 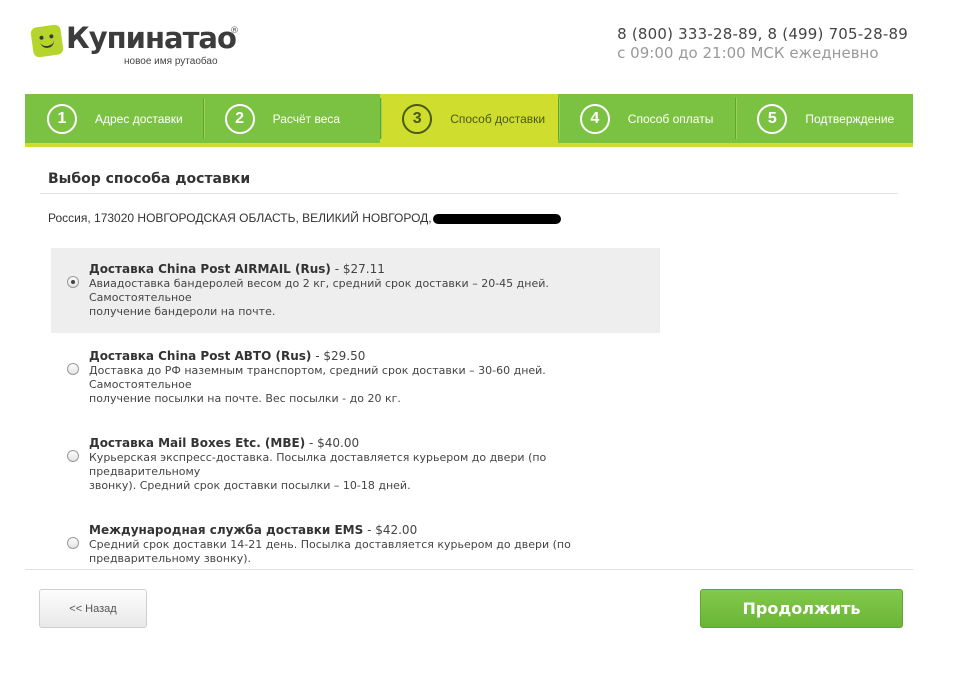 What do you see at coordinates (226, 530) in the screenshot?
I see `option-name: Международная служба доставки EMS` at bounding box center [226, 530].